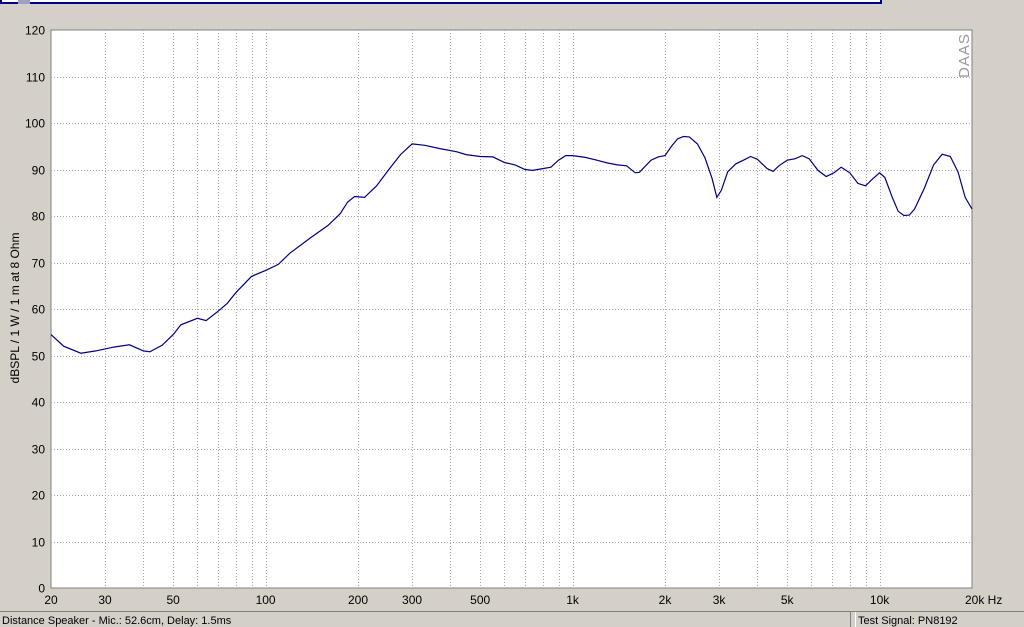  I want to click on y-tick-label: 20, so click(39, 496).